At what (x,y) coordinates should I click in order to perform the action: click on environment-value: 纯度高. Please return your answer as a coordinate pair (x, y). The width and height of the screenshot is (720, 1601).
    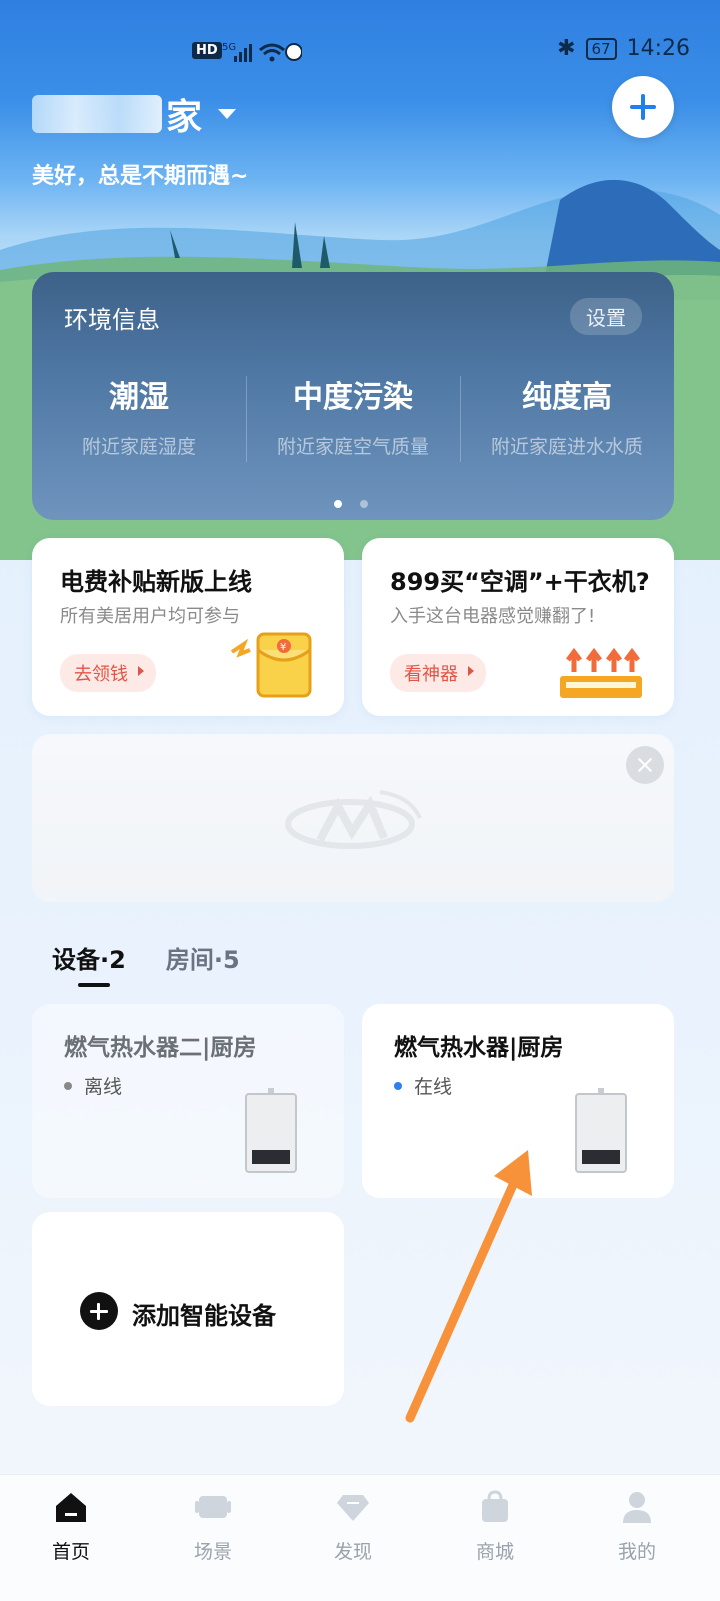
    Looking at the image, I should click on (567, 397).